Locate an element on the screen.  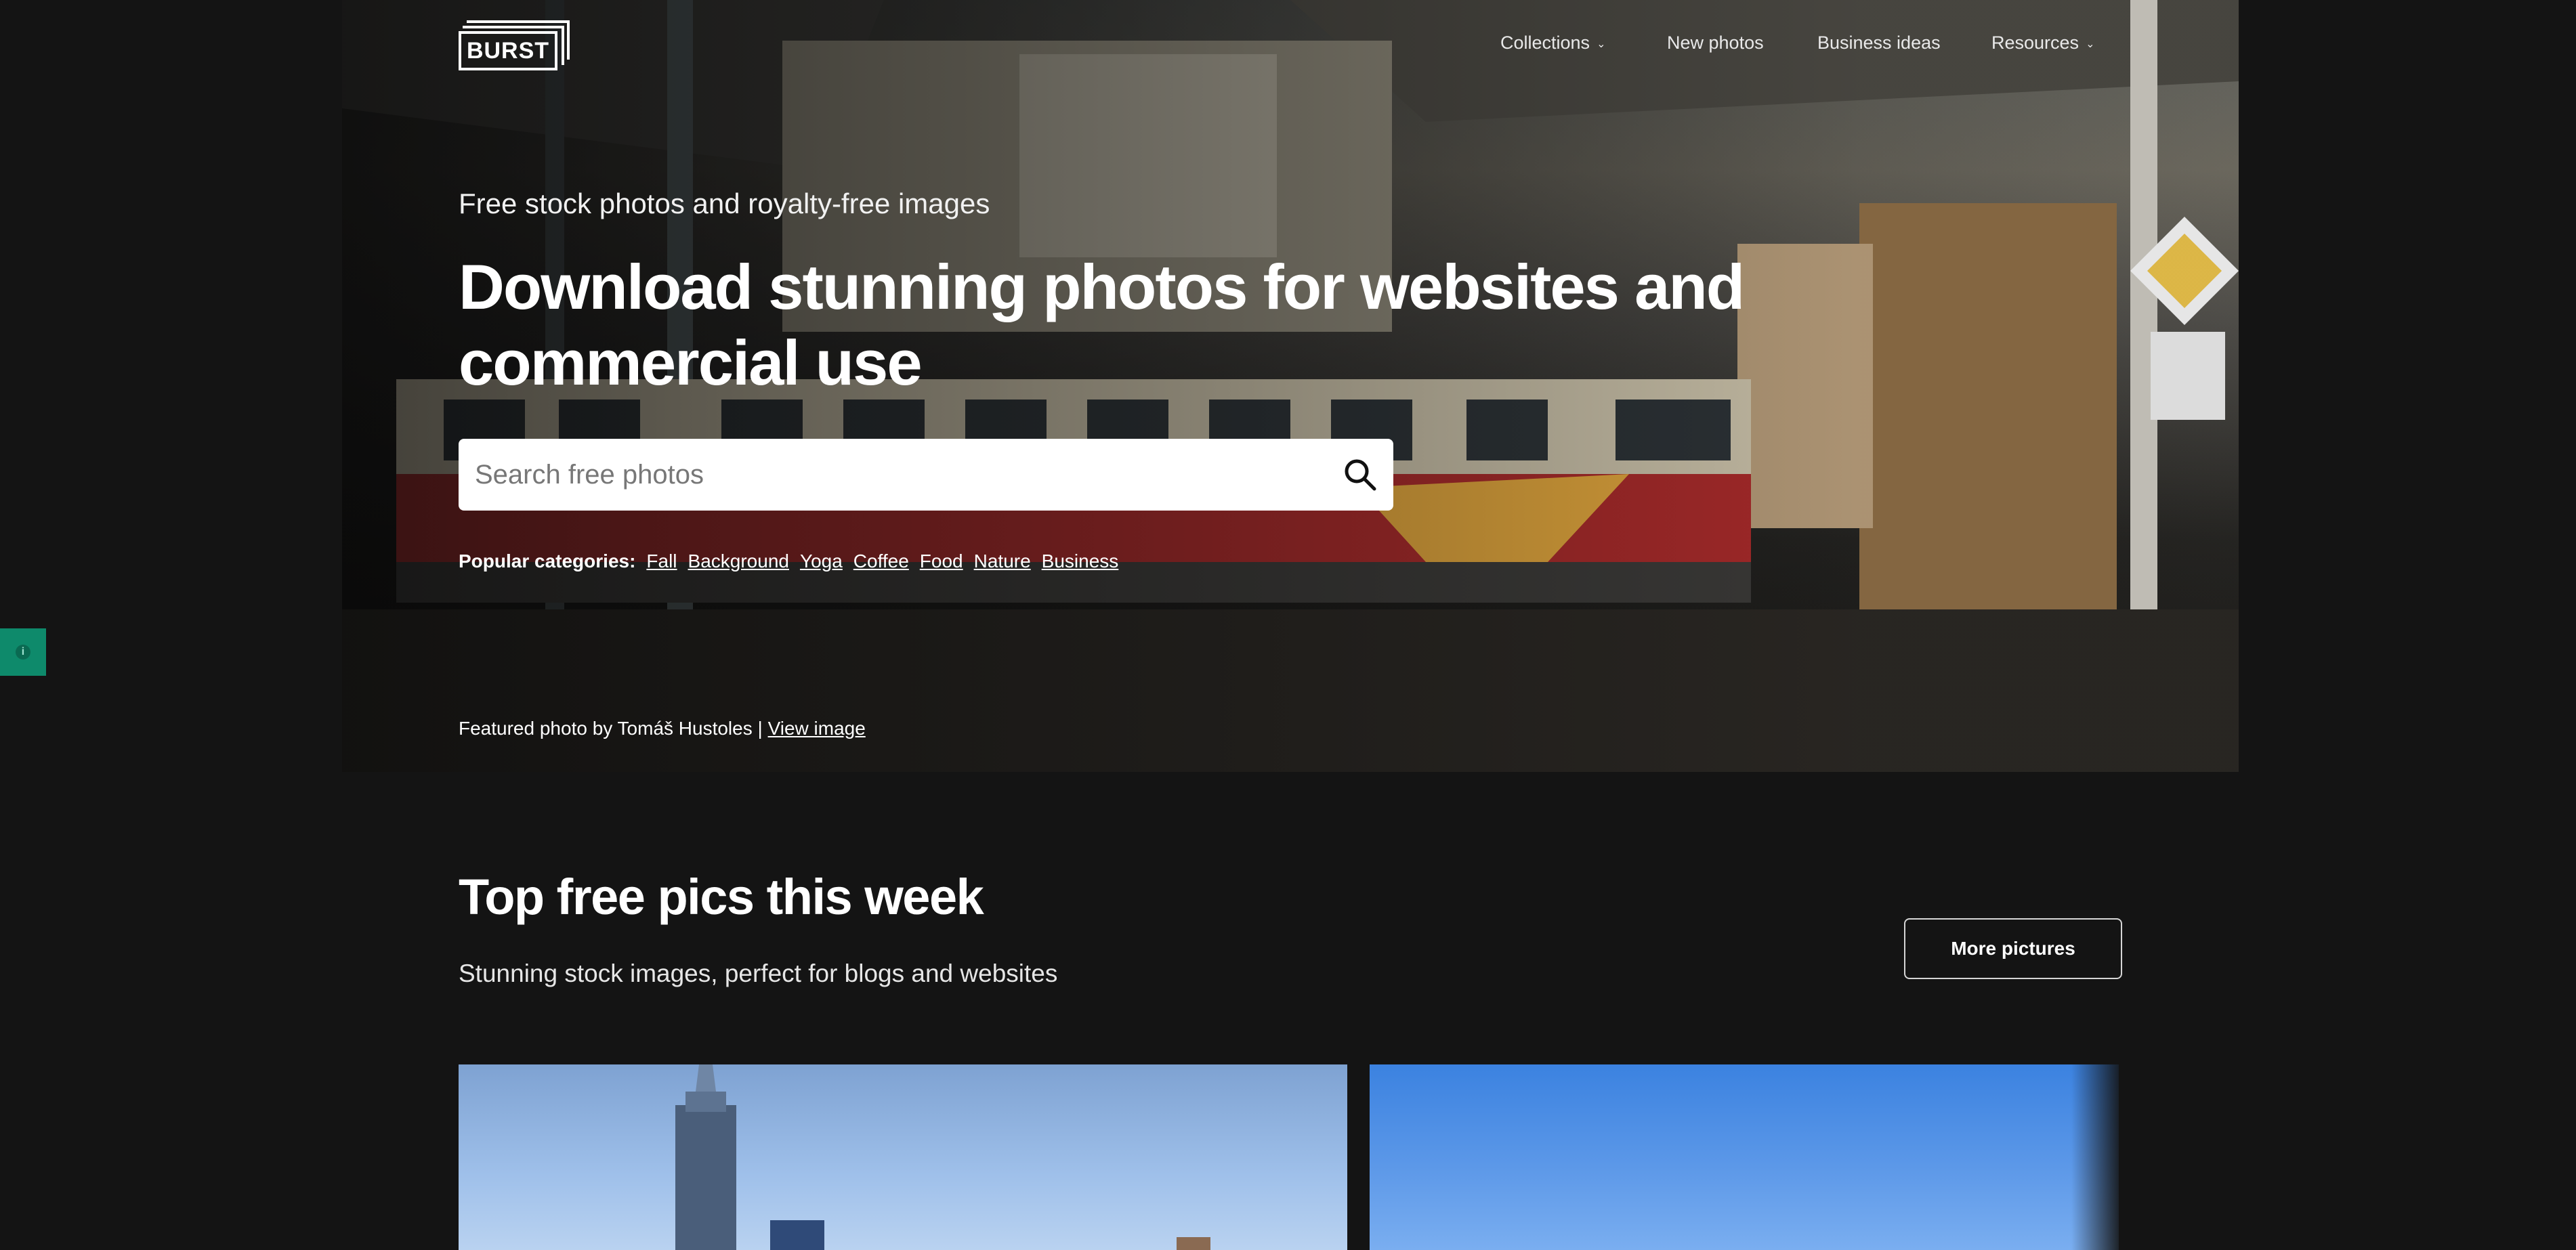
category-link-coffee: Coffee is located at coordinates (881, 561).